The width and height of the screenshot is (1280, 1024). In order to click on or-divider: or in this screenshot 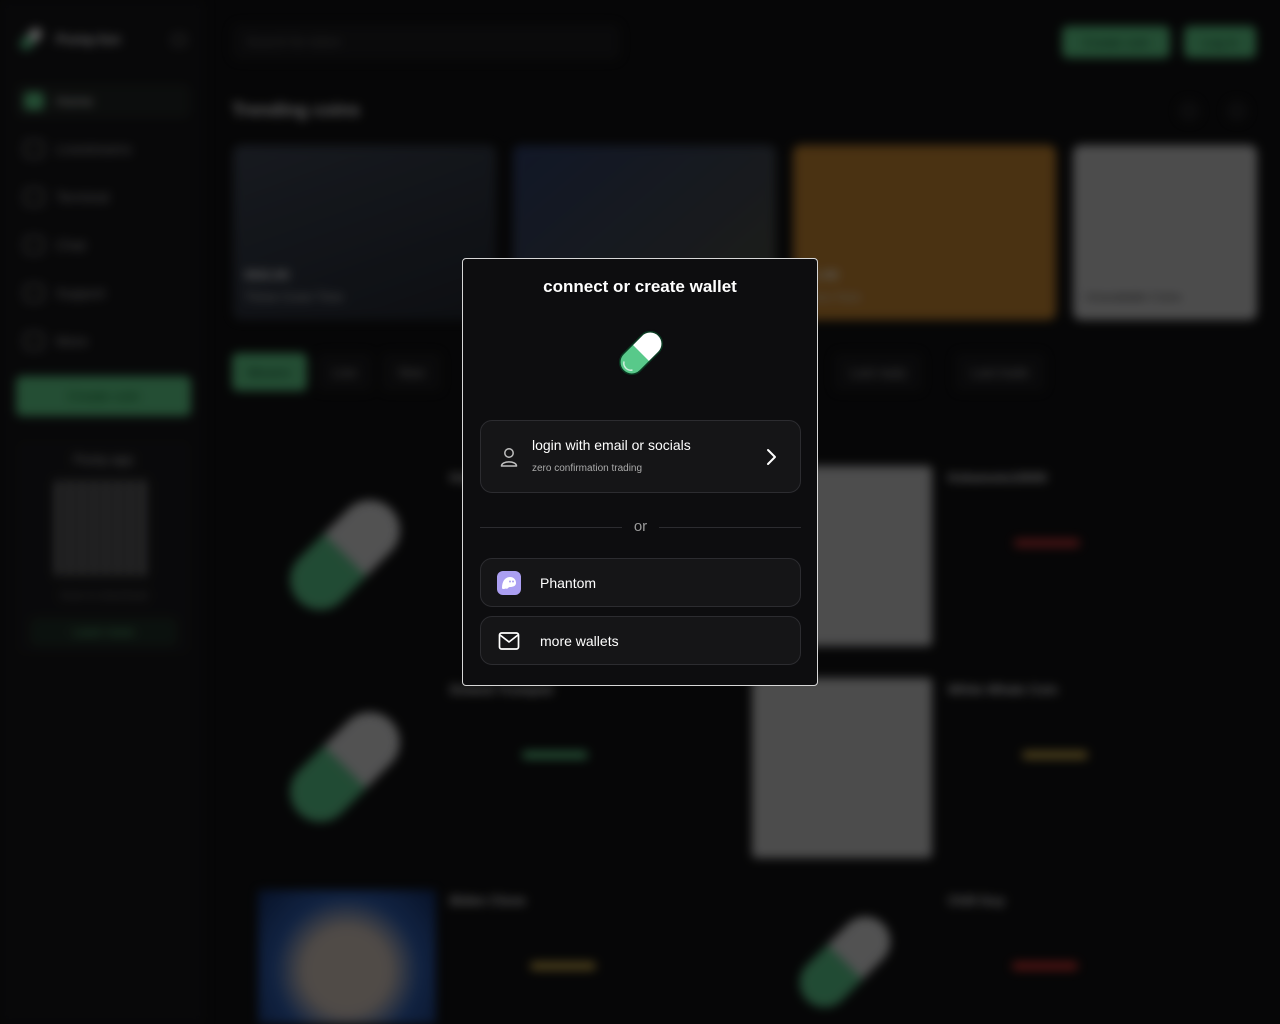, I will do `click(640, 526)`.